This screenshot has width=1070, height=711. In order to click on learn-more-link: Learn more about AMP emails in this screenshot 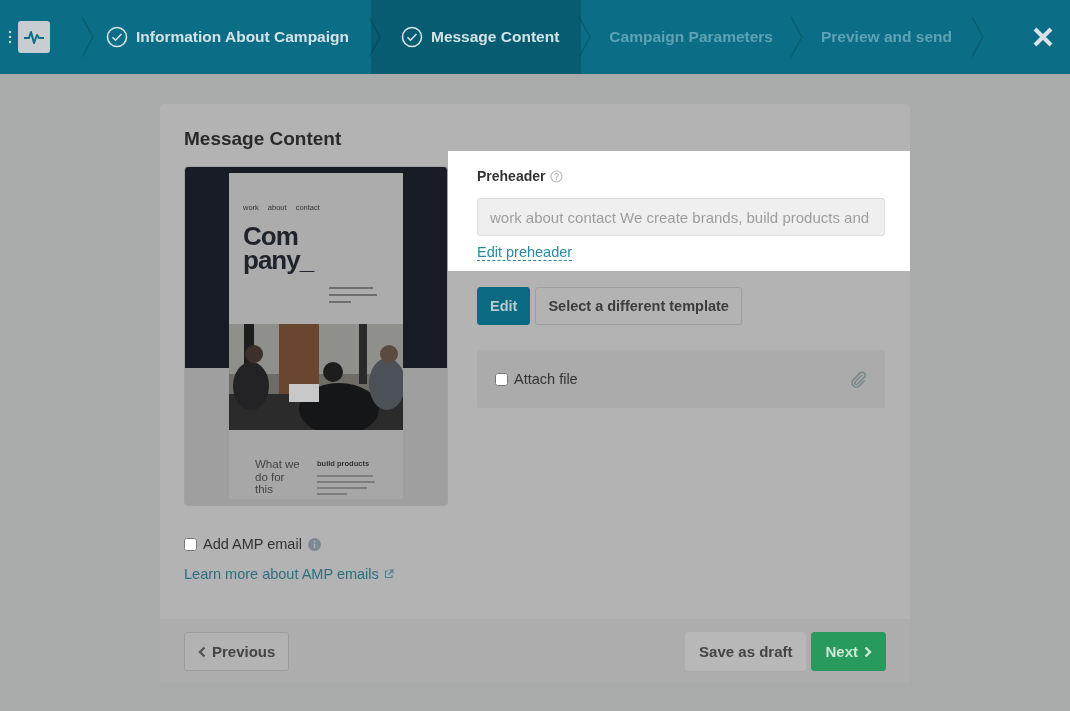, I will do `click(289, 574)`.